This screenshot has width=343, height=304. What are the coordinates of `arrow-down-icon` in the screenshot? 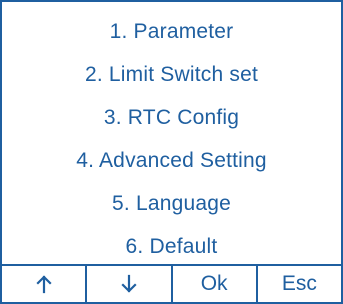 It's located at (129, 283).